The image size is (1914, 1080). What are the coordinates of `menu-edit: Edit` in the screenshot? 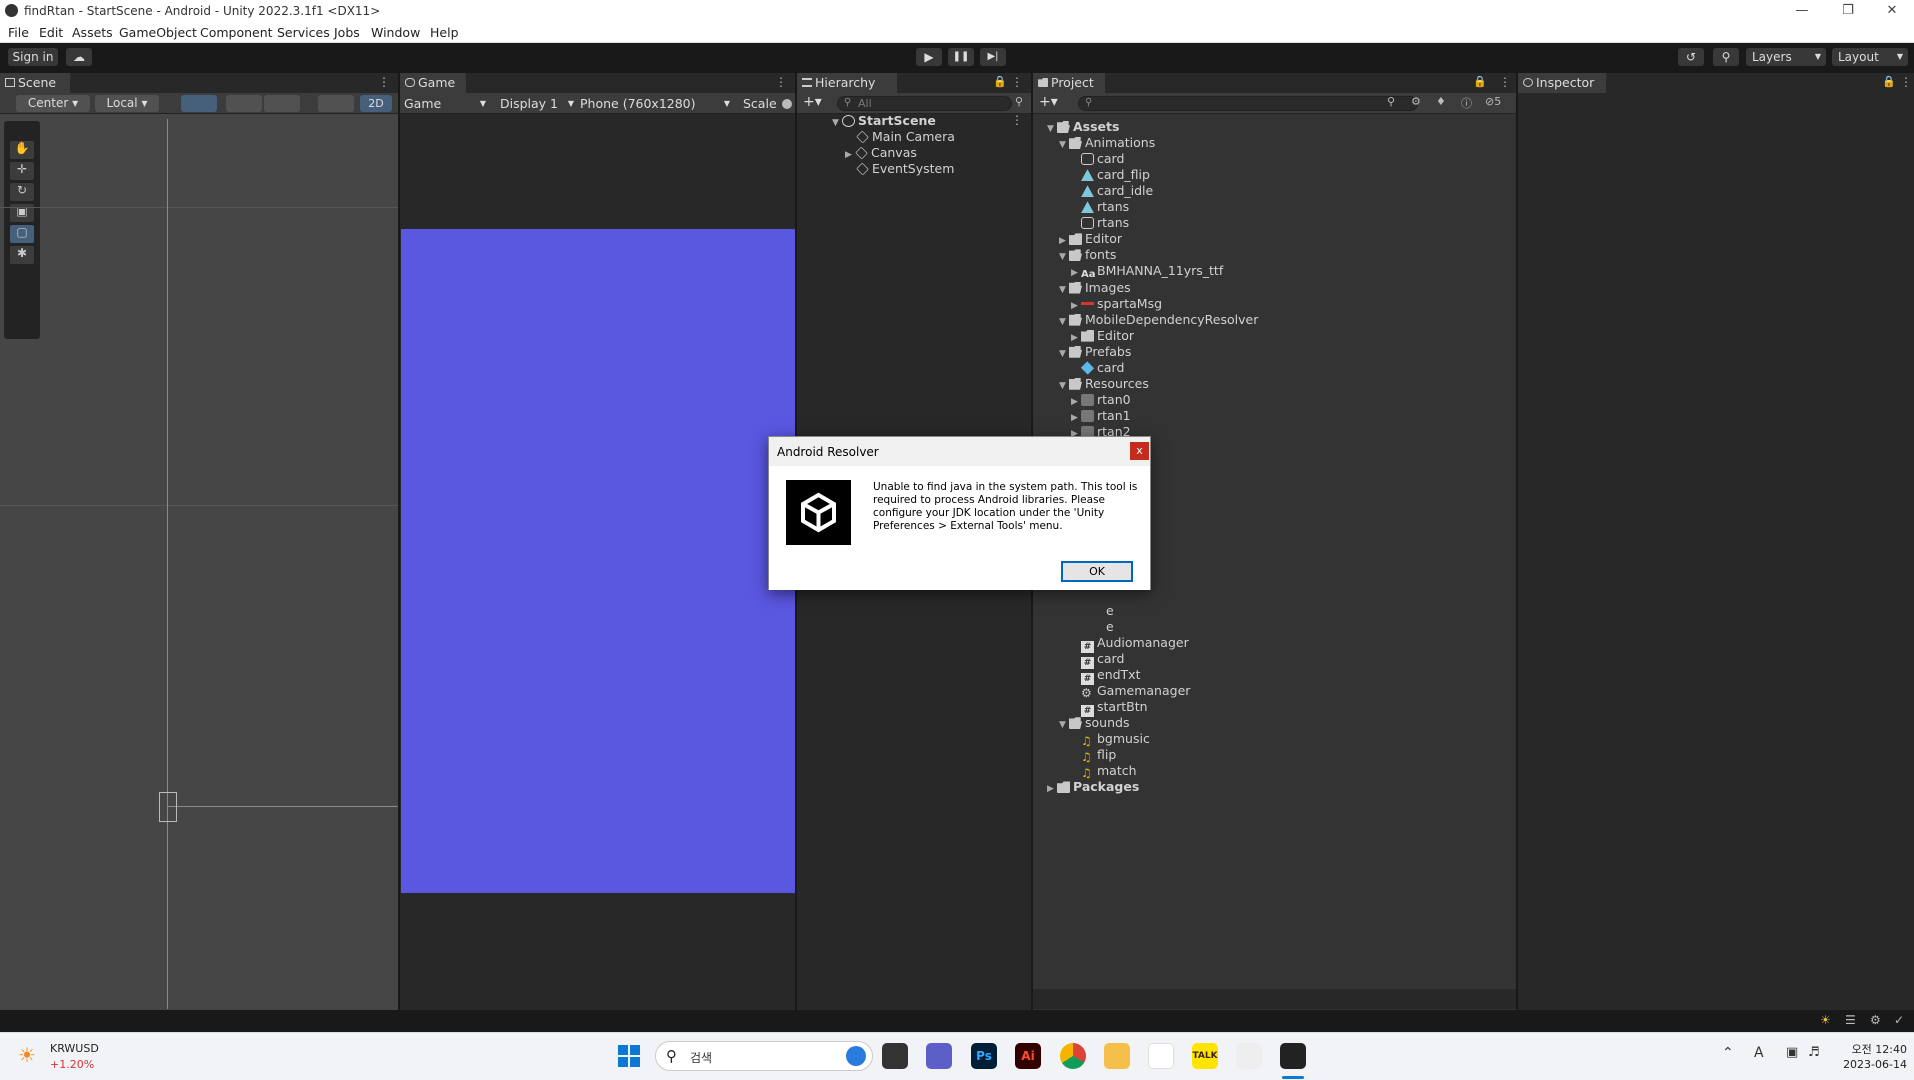 It's located at (51, 32).